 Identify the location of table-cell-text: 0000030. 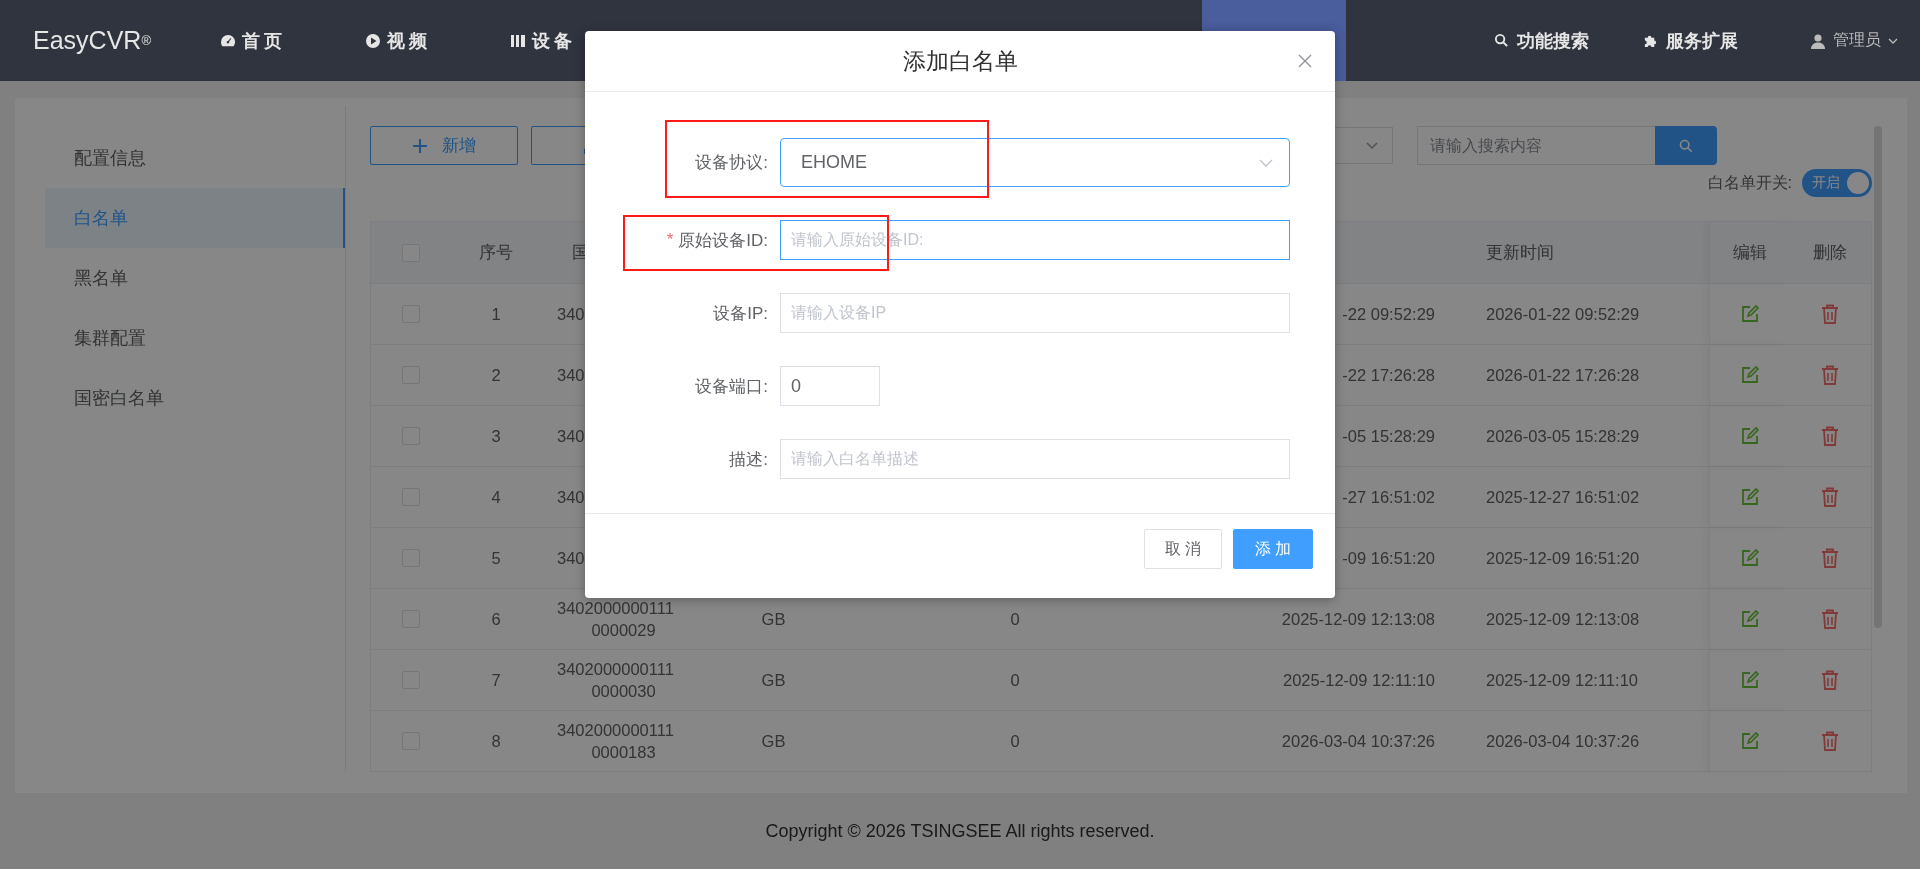
(623, 691).